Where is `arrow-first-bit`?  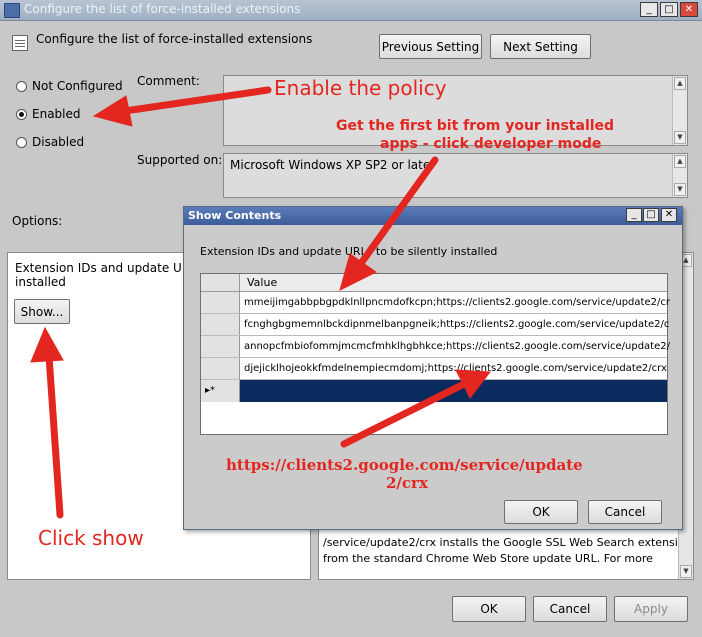
arrow-first-bit is located at coordinates (398, 211).